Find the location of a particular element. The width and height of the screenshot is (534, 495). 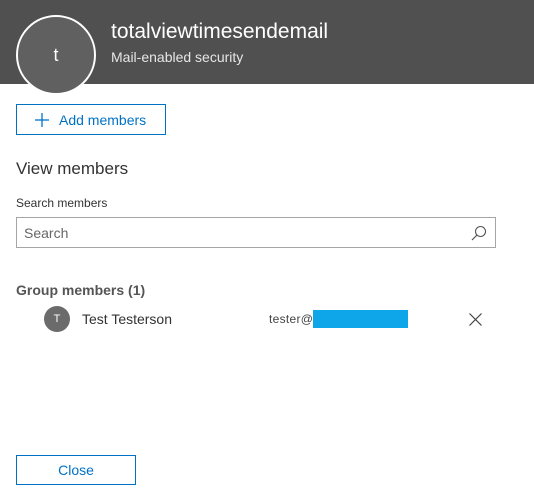

add-members-button: Add members is located at coordinates (91, 119).